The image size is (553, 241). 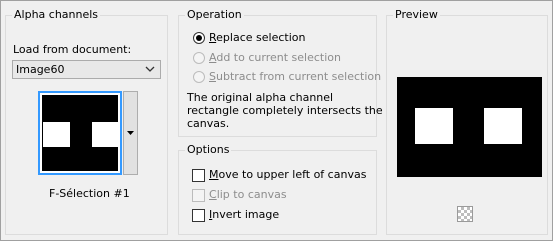 I want to click on triangle-down-icon, so click(x=130, y=133).